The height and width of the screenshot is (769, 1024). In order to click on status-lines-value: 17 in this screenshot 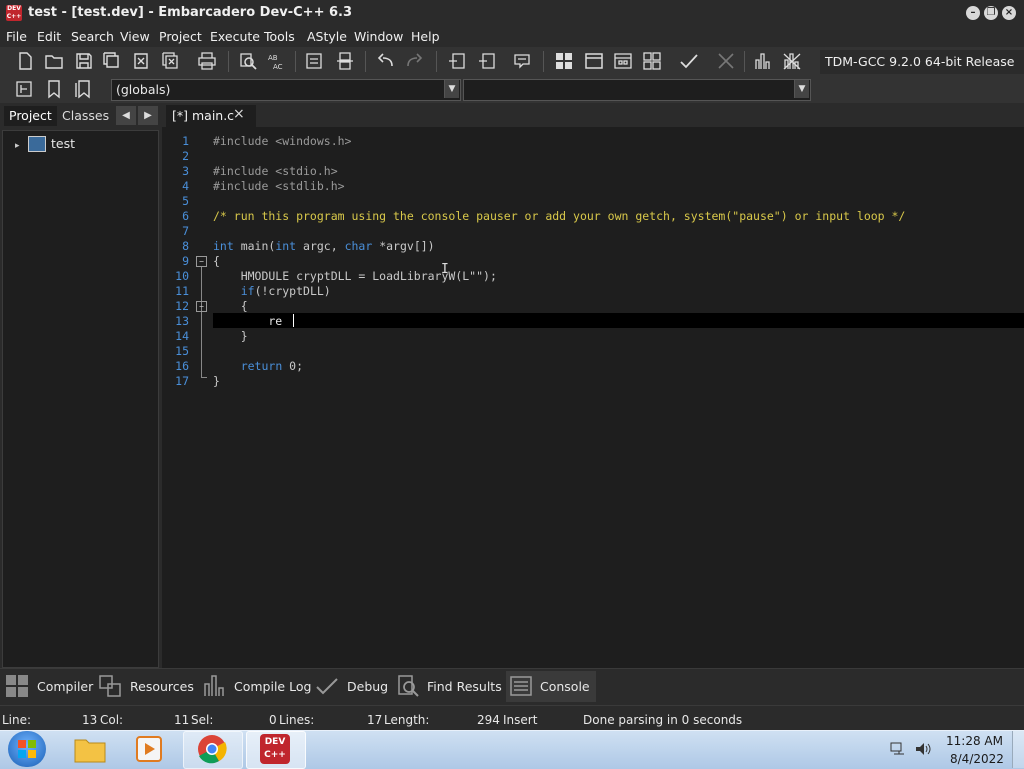, I will do `click(375, 720)`.